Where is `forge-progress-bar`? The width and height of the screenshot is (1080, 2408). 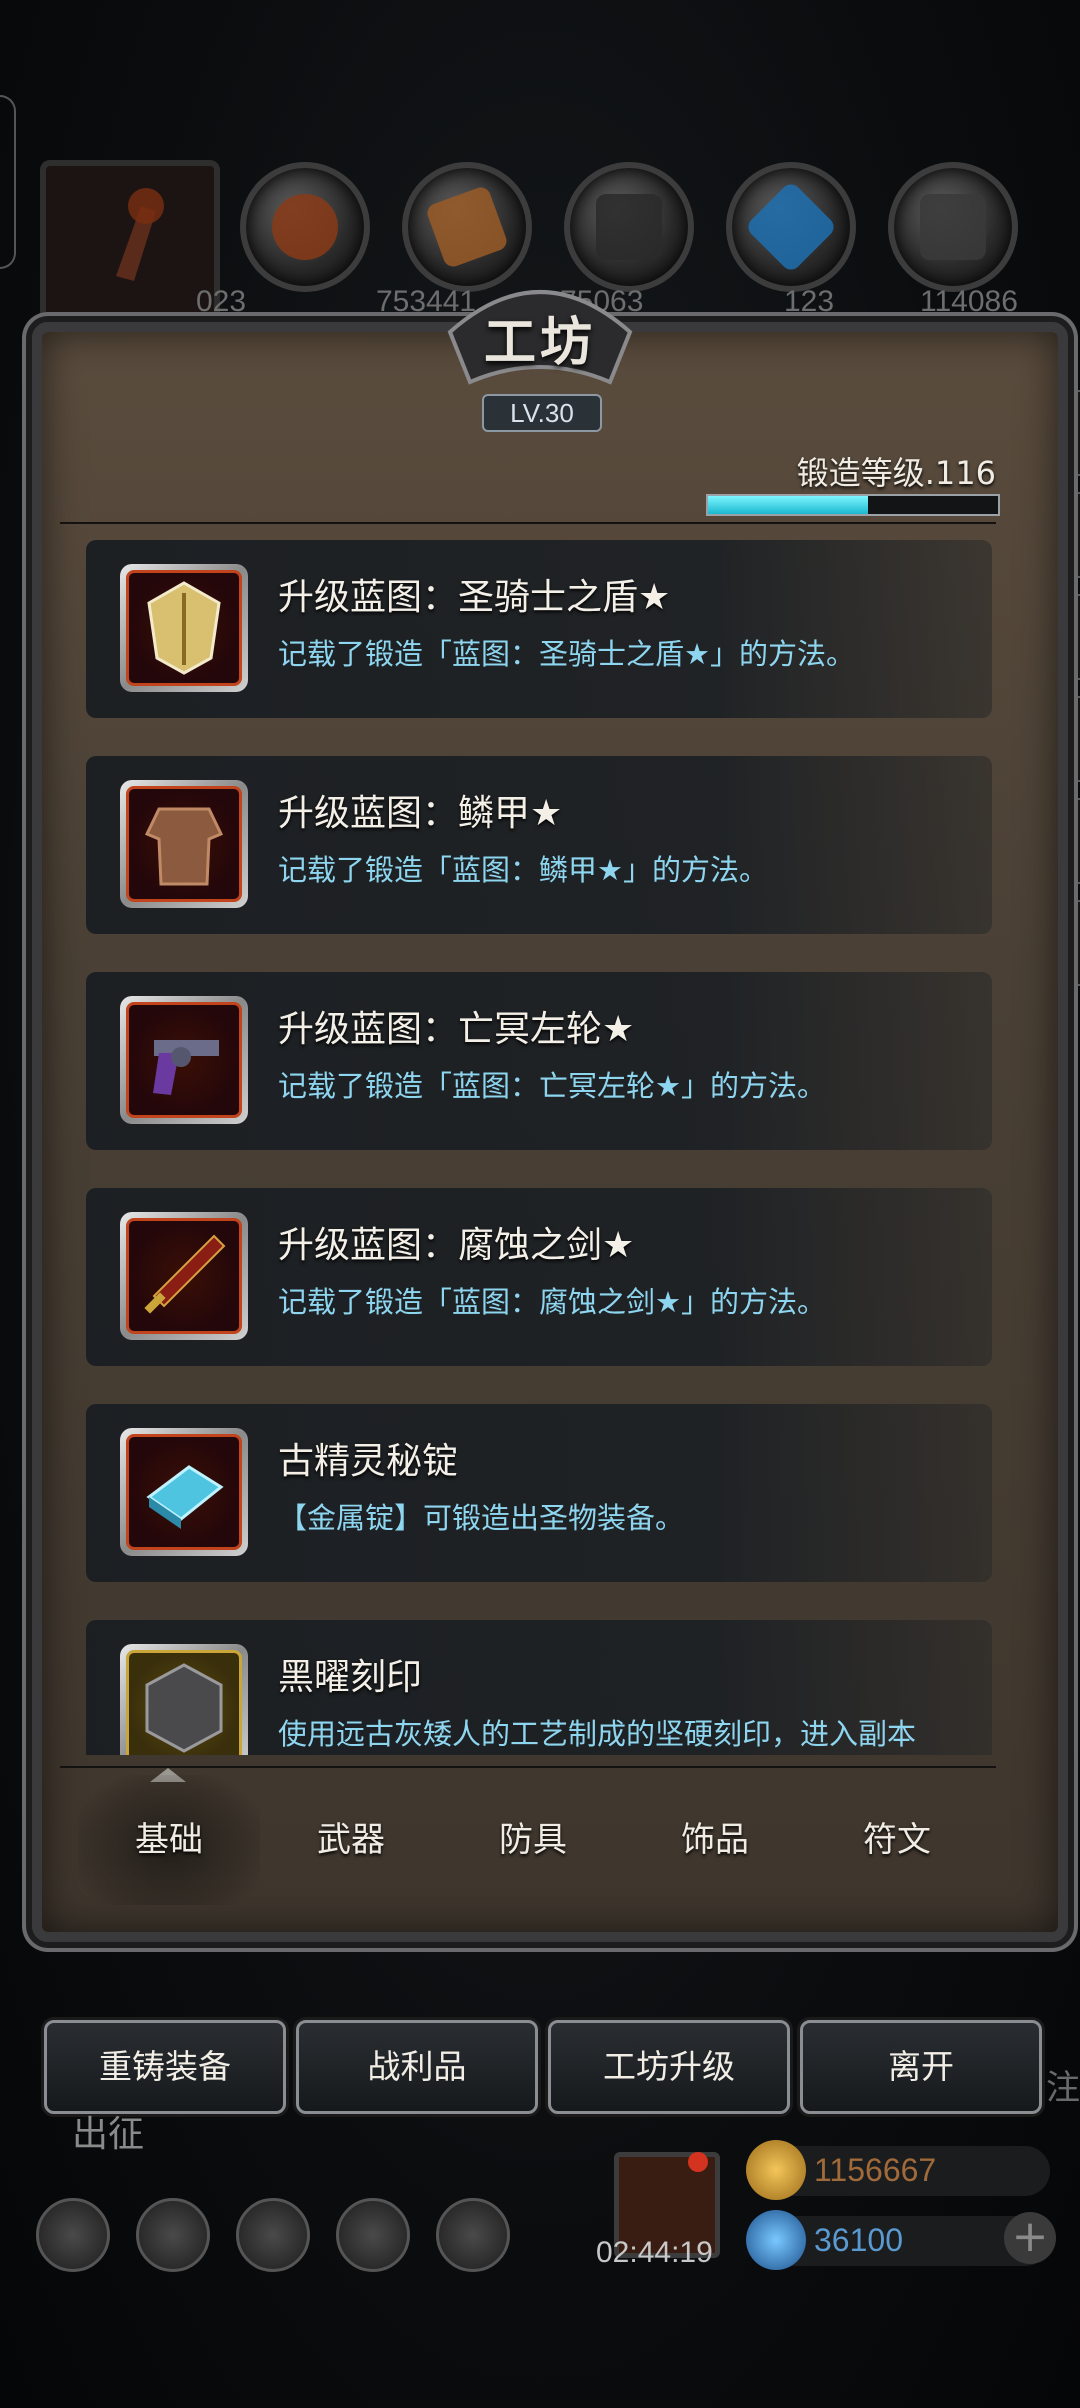
forge-progress-bar is located at coordinates (853, 505).